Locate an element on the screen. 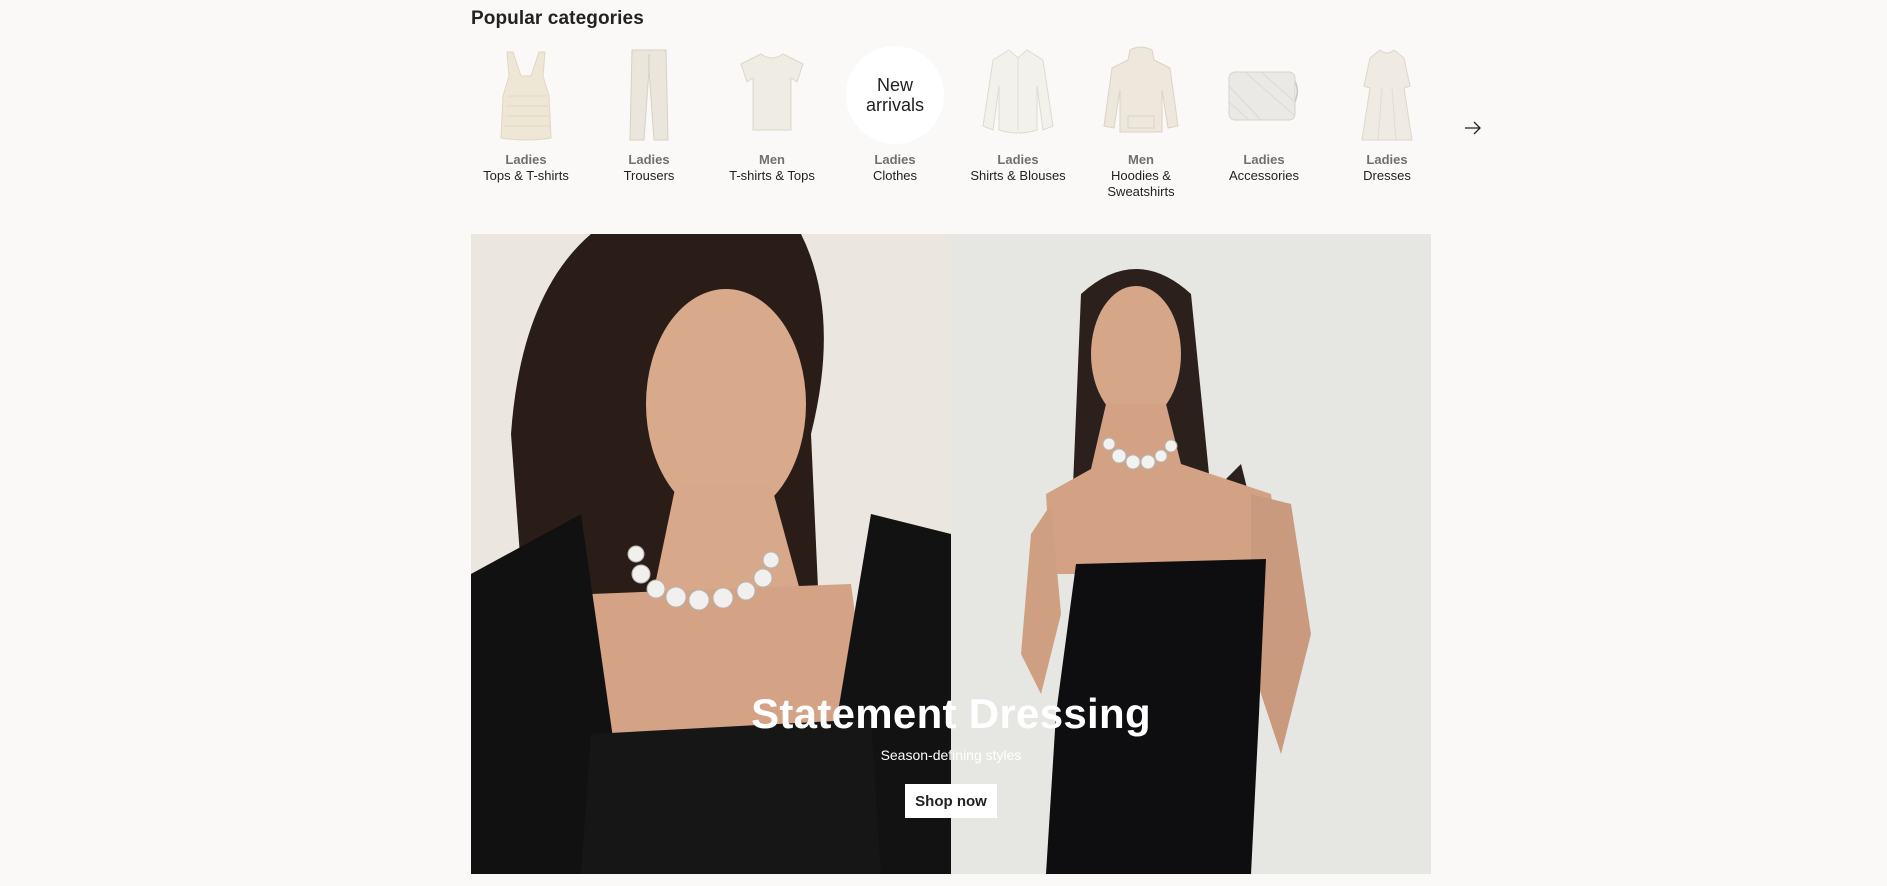  hero-subtitle: Season-defining styles is located at coordinates (951, 755).